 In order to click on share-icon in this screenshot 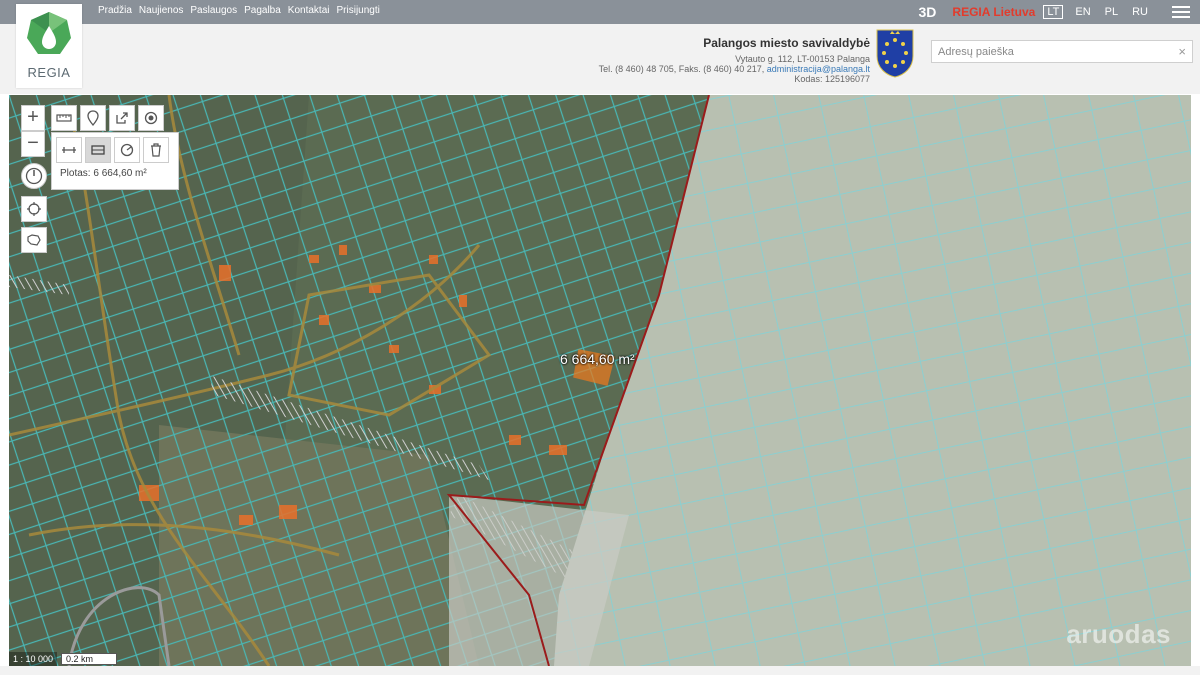, I will do `click(122, 118)`.